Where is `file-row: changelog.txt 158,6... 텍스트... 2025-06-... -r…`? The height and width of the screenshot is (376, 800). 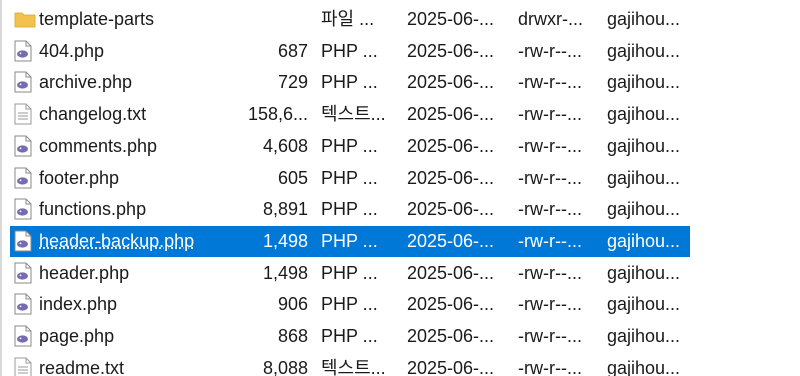 file-row: changelog.txt 158,6... 텍스트... 2025-06-... -r… is located at coordinates (400, 114).